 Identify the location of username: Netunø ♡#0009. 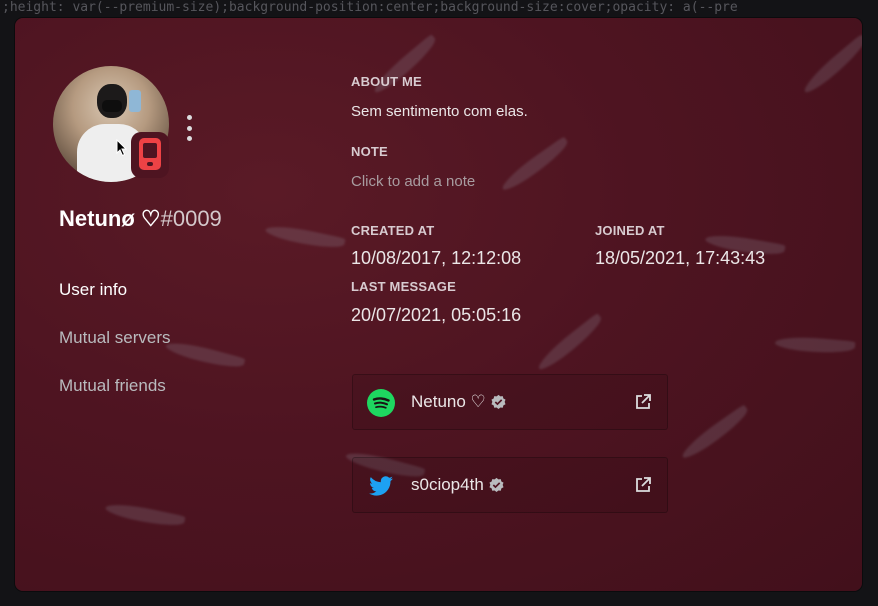
(140, 219).